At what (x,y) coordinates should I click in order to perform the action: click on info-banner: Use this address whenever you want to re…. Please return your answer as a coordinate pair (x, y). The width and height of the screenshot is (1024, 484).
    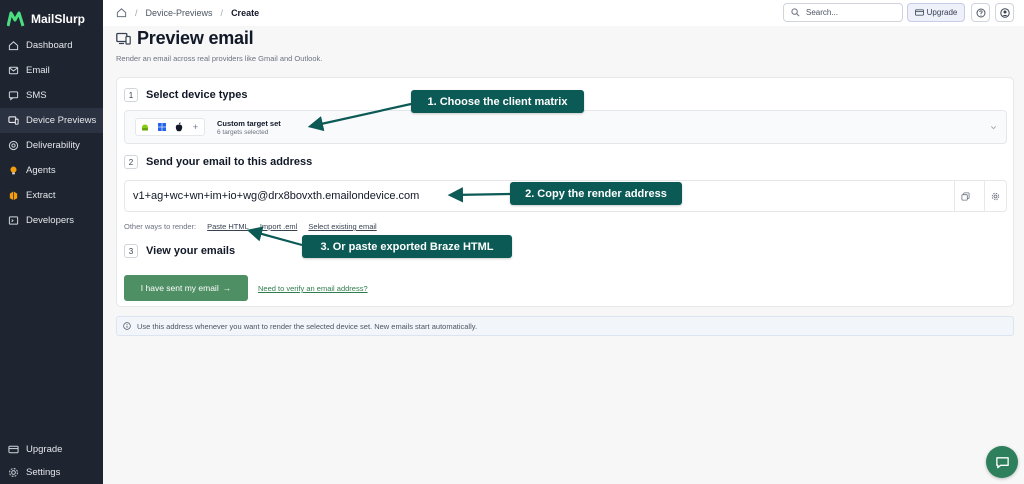
    Looking at the image, I should click on (565, 326).